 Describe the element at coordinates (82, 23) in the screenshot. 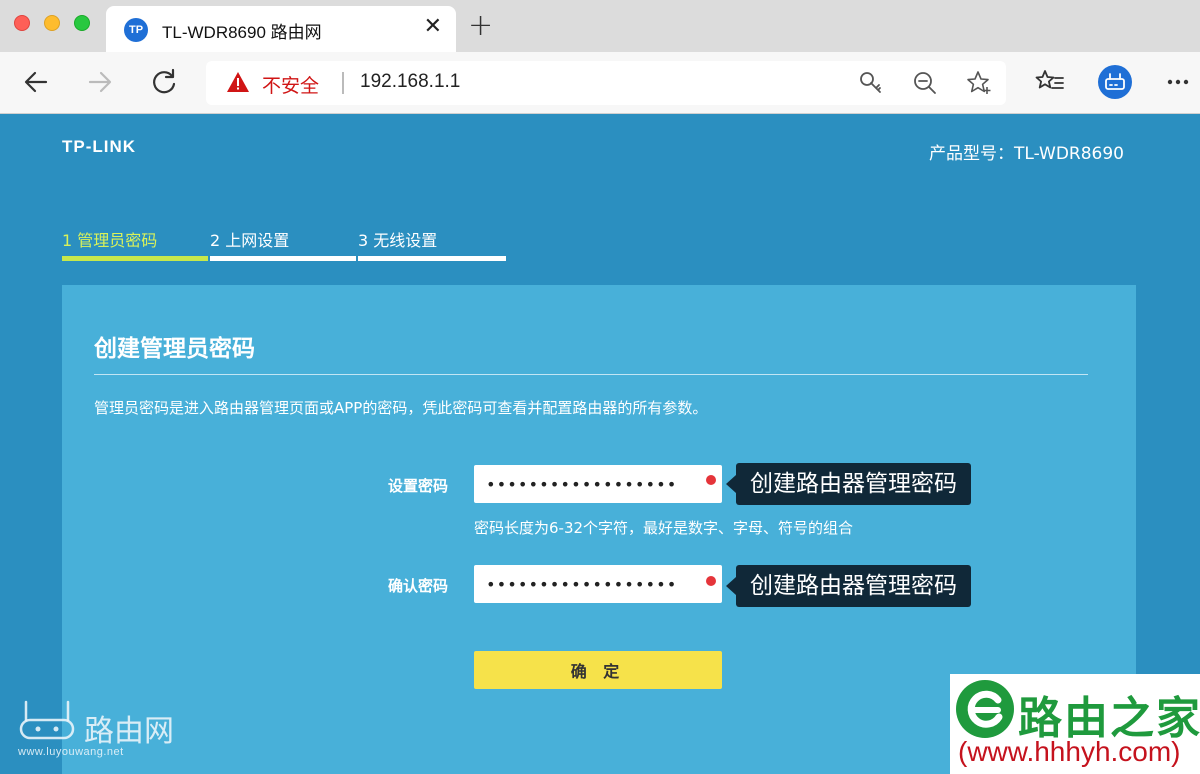

I see `maximize-window-button` at that location.